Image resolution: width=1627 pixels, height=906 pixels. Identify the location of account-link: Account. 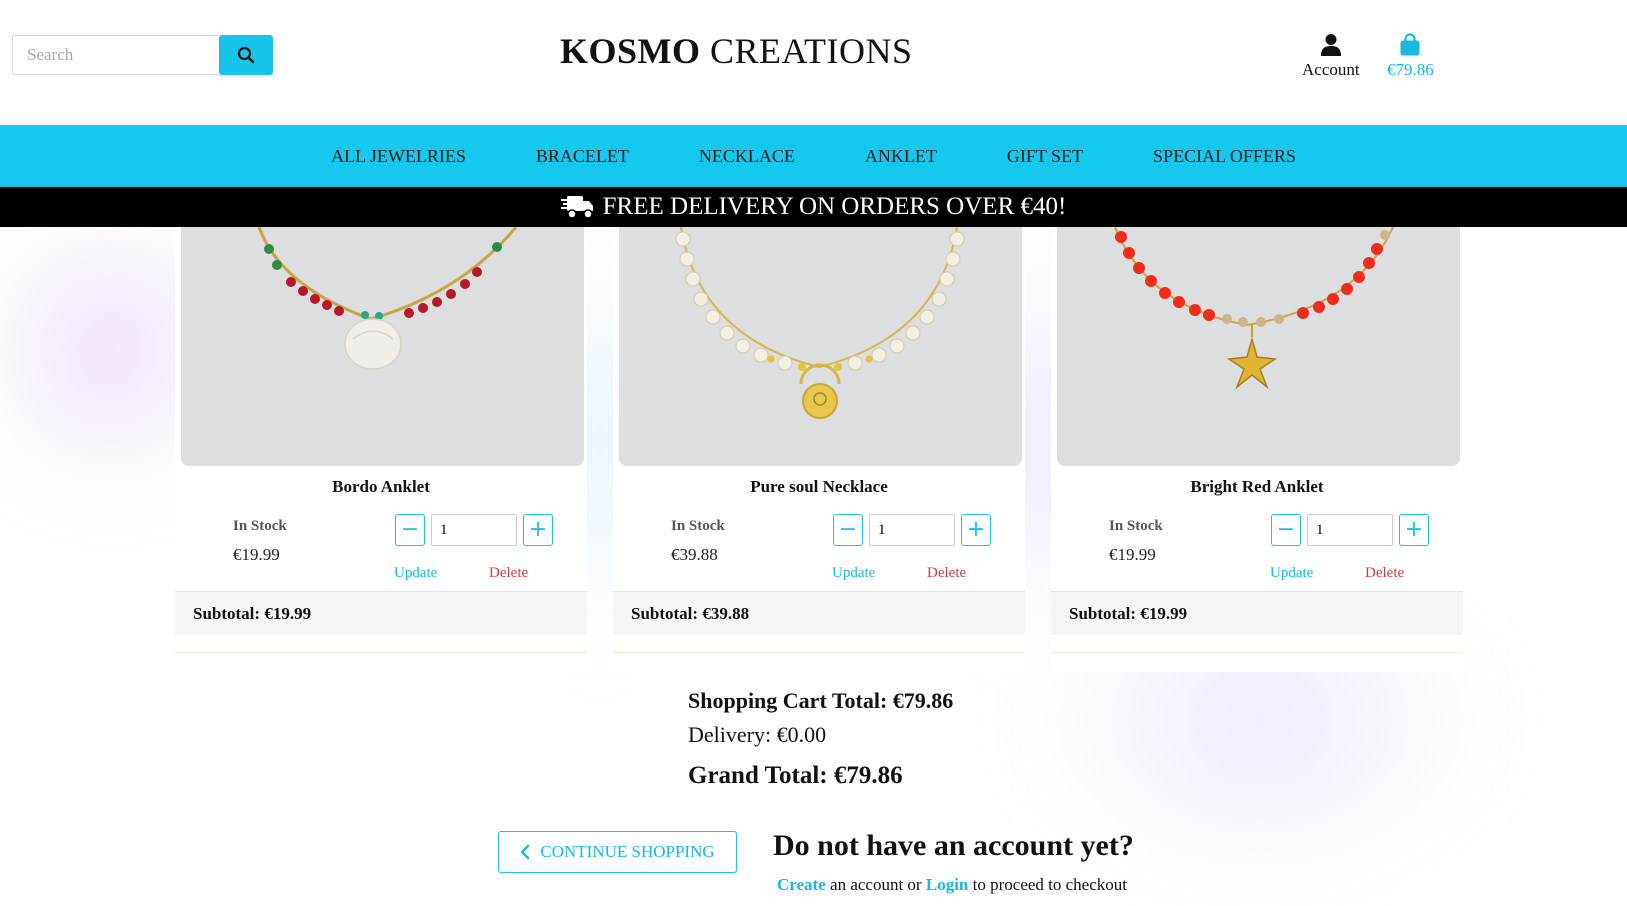
(1331, 56).